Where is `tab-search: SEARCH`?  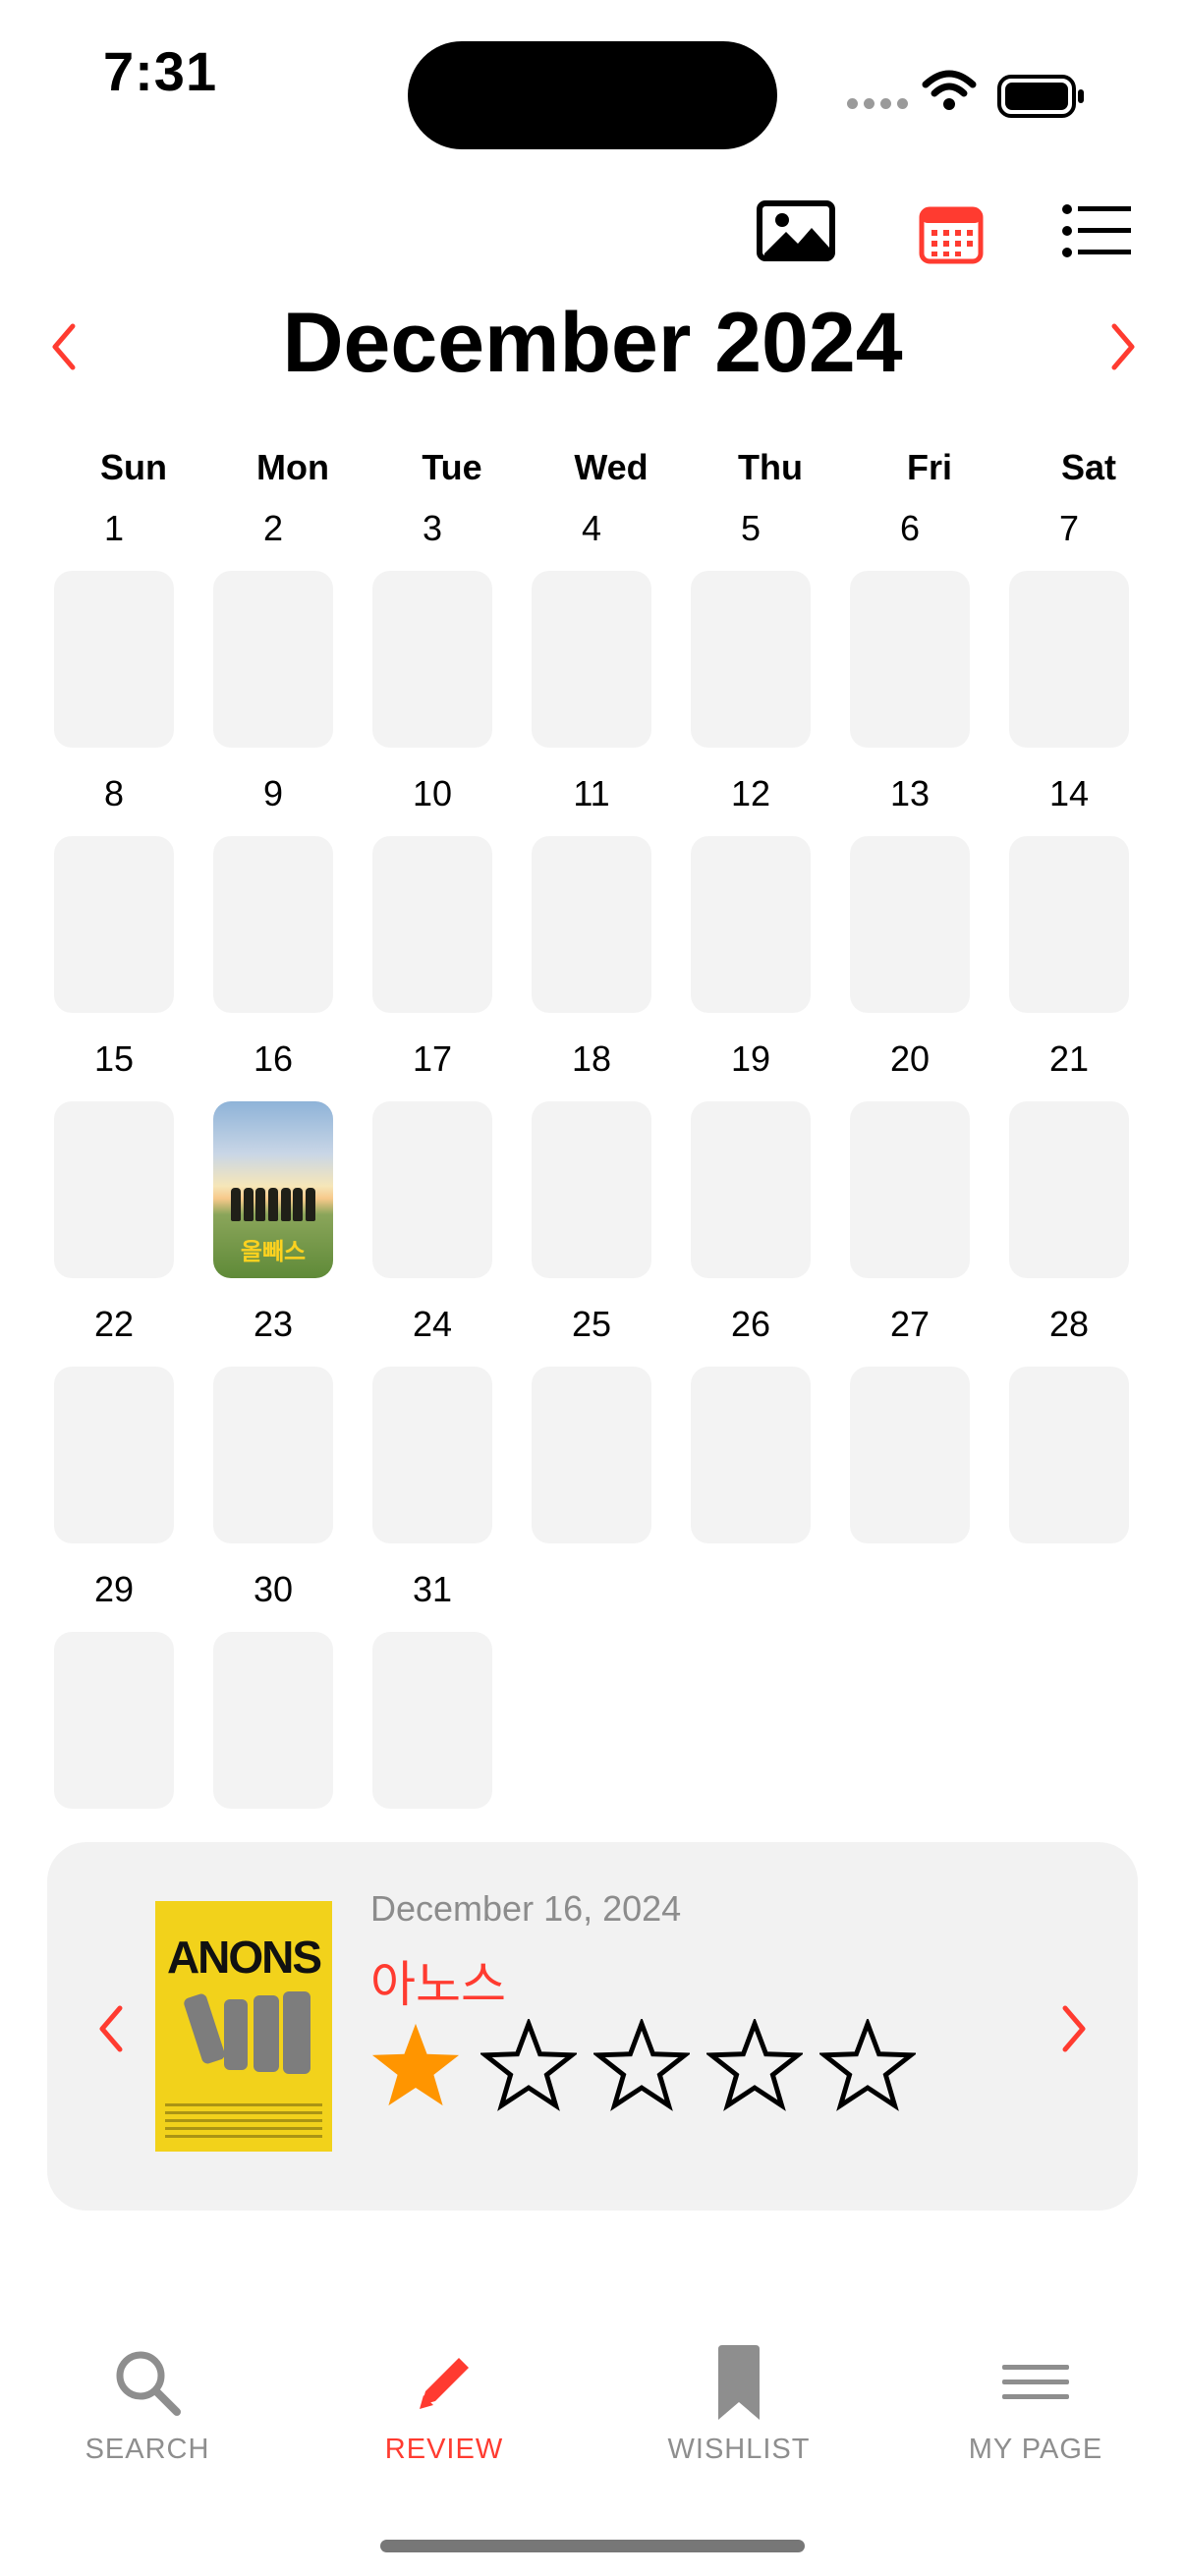
tab-search: SEARCH is located at coordinates (148, 2404).